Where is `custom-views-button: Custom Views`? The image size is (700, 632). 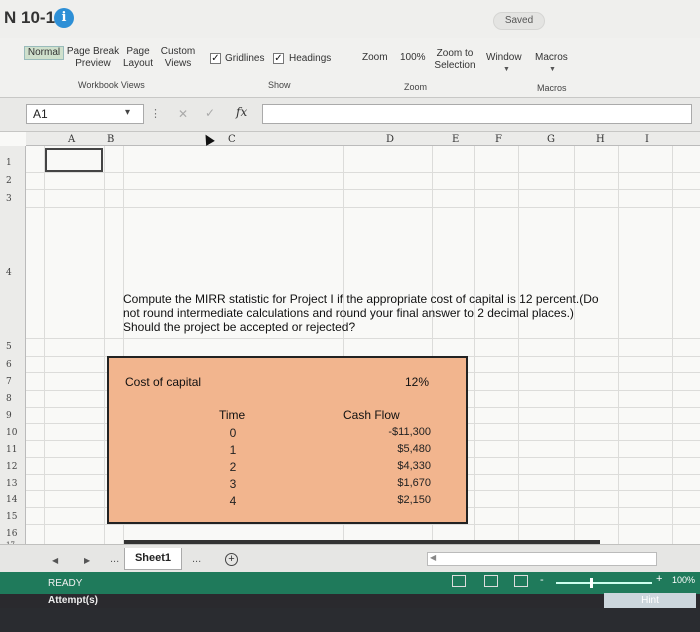
custom-views-button: Custom Views is located at coordinates (178, 58).